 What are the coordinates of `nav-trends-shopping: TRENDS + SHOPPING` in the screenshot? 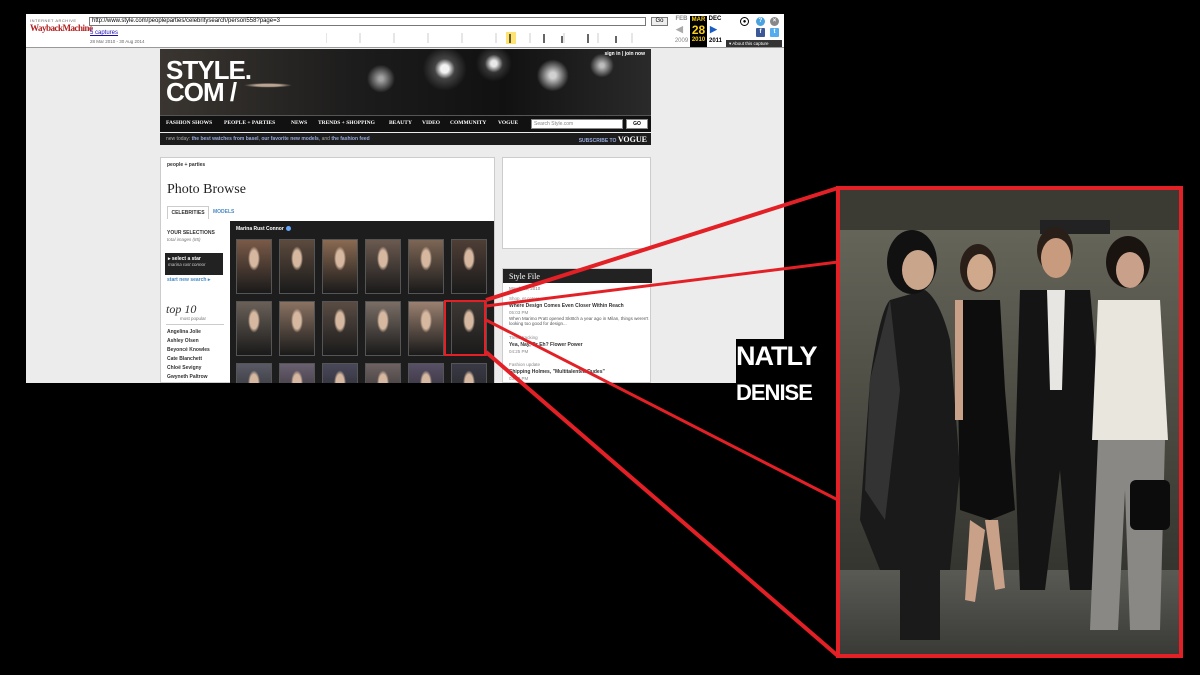 It's located at (346, 123).